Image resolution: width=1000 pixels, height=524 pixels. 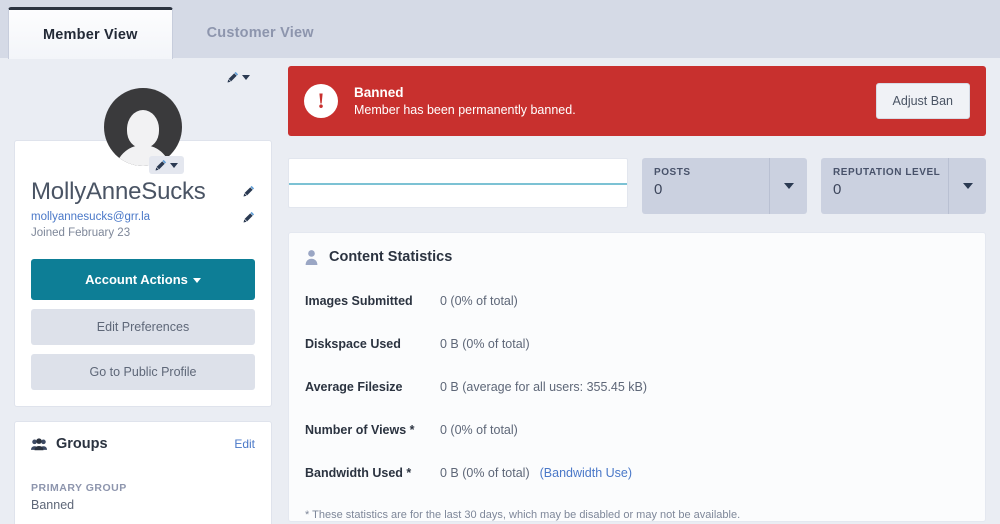 What do you see at coordinates (90, 217) in the screenshot?
I see `profile-email: mollyannesucks@grr.la` at bounding box center [90, 217].